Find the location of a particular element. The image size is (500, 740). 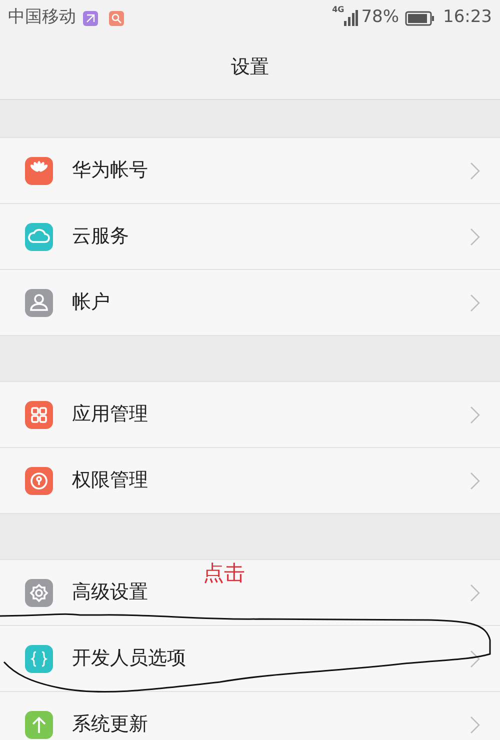

page-title: 设置 is located at coordinates (250, 67).